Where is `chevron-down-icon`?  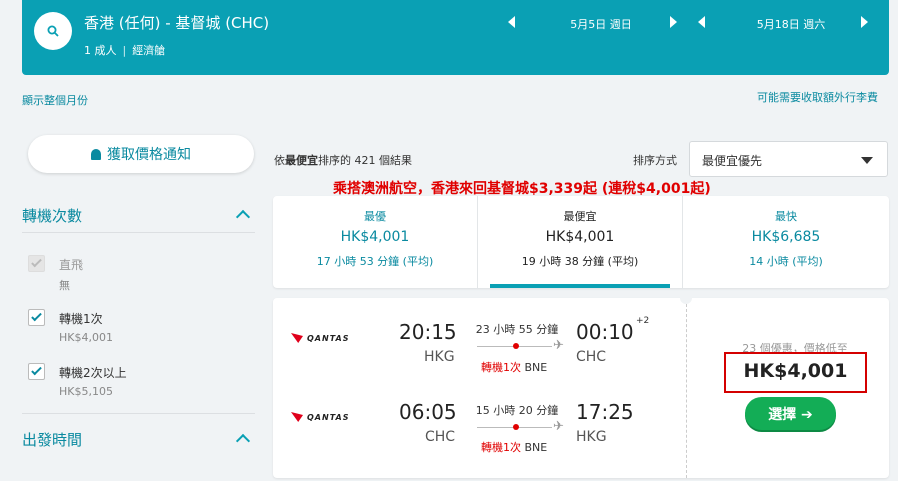
chevron-down-icon is located at coordinates (867, 160).